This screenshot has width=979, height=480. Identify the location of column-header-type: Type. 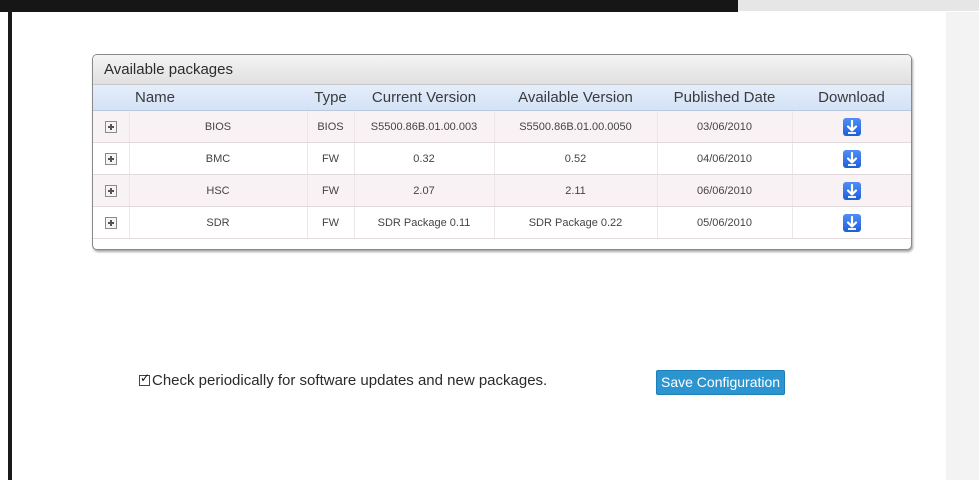
(330, 98).